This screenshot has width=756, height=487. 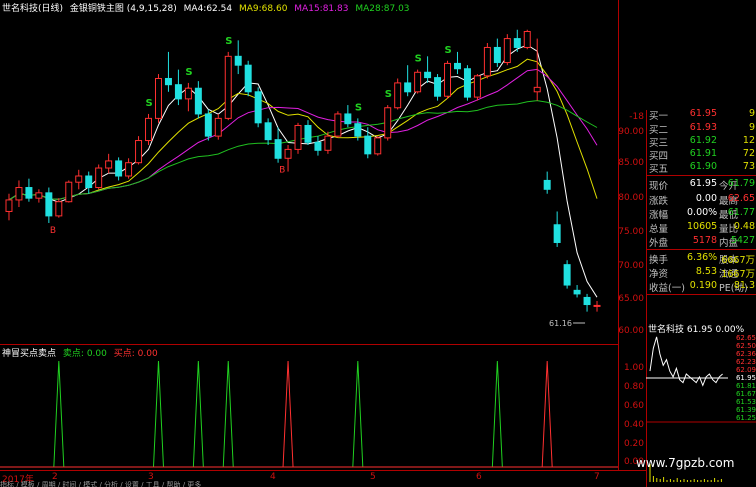 What do you see at coordinates (701, 142) in the screenshot?
I see `bid-row-3: 买三 61.92 12` at bounding box center [701, 142].